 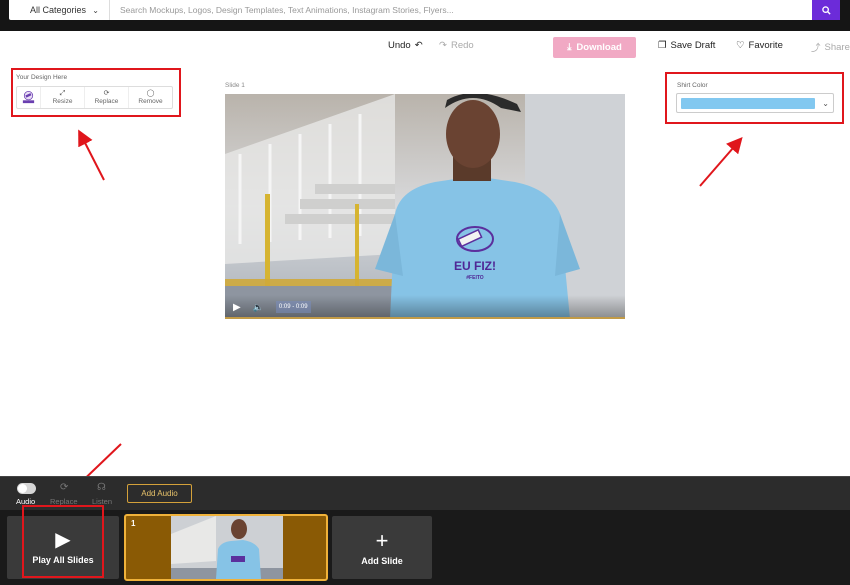 What do you see at coordinates (425, 318) in the screenshot?
I see `video-progress-line` at bounding box center [425, 318].